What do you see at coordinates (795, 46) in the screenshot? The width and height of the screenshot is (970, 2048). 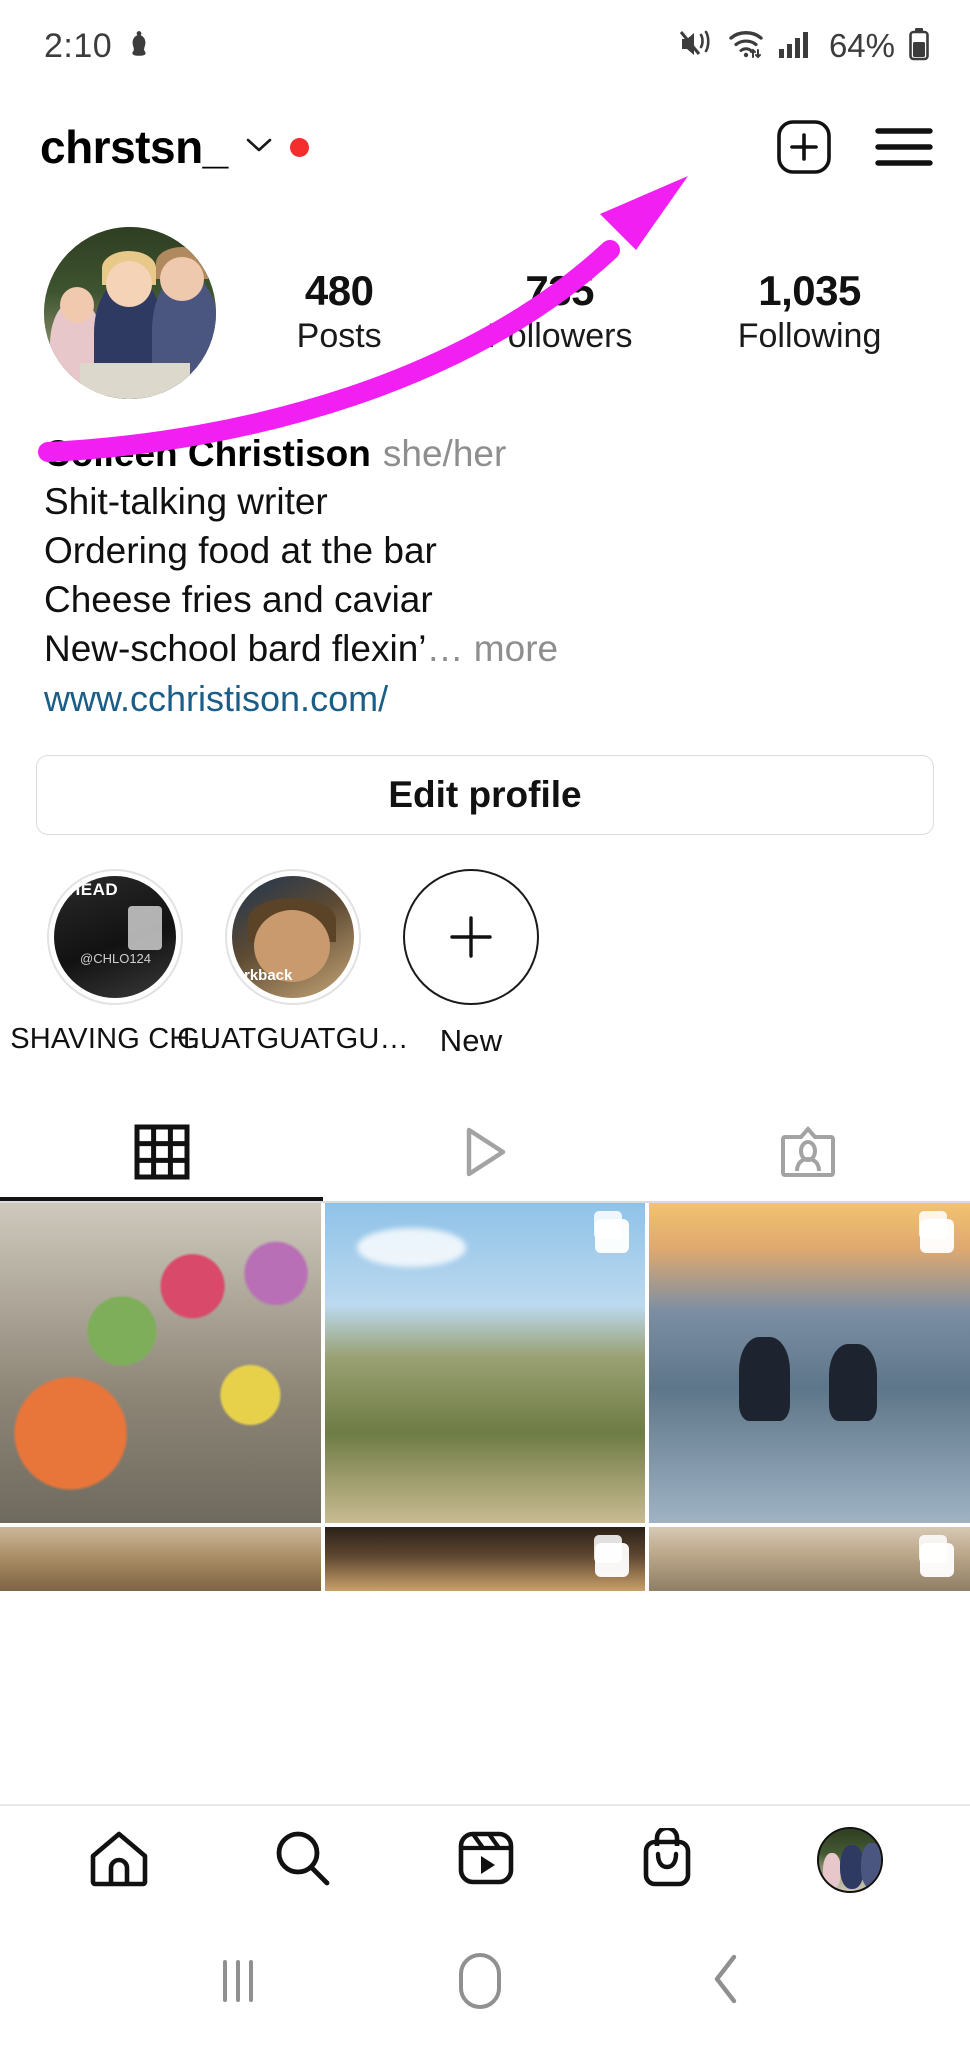 I see `cellular-signal-icon` at bounding box center [795, 46].